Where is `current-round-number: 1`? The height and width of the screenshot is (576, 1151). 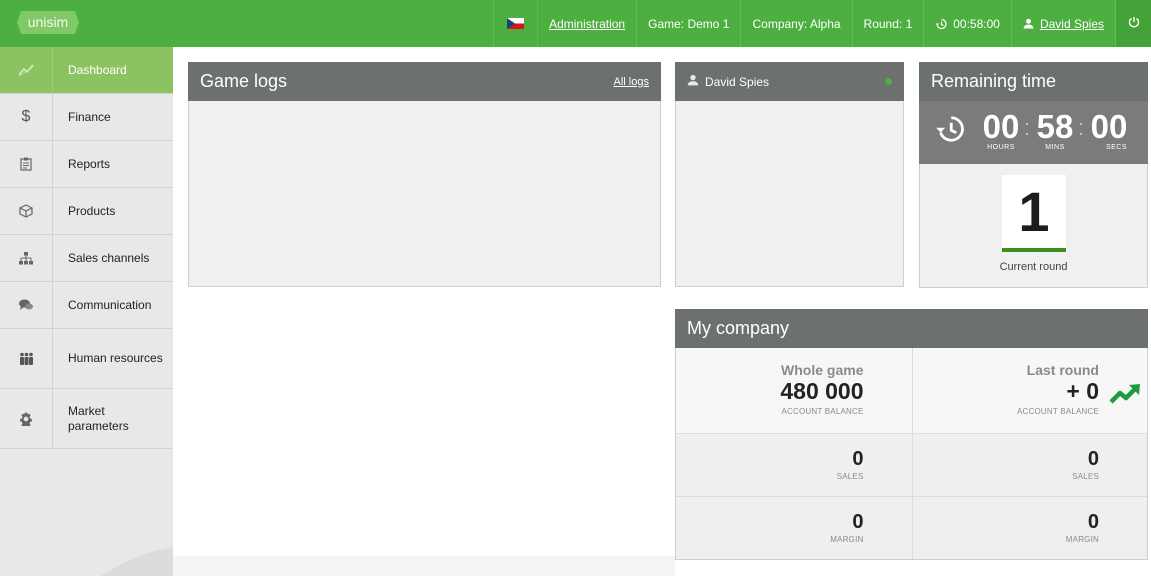 current-round-number: 1 is located at coordinates (1034, 211).